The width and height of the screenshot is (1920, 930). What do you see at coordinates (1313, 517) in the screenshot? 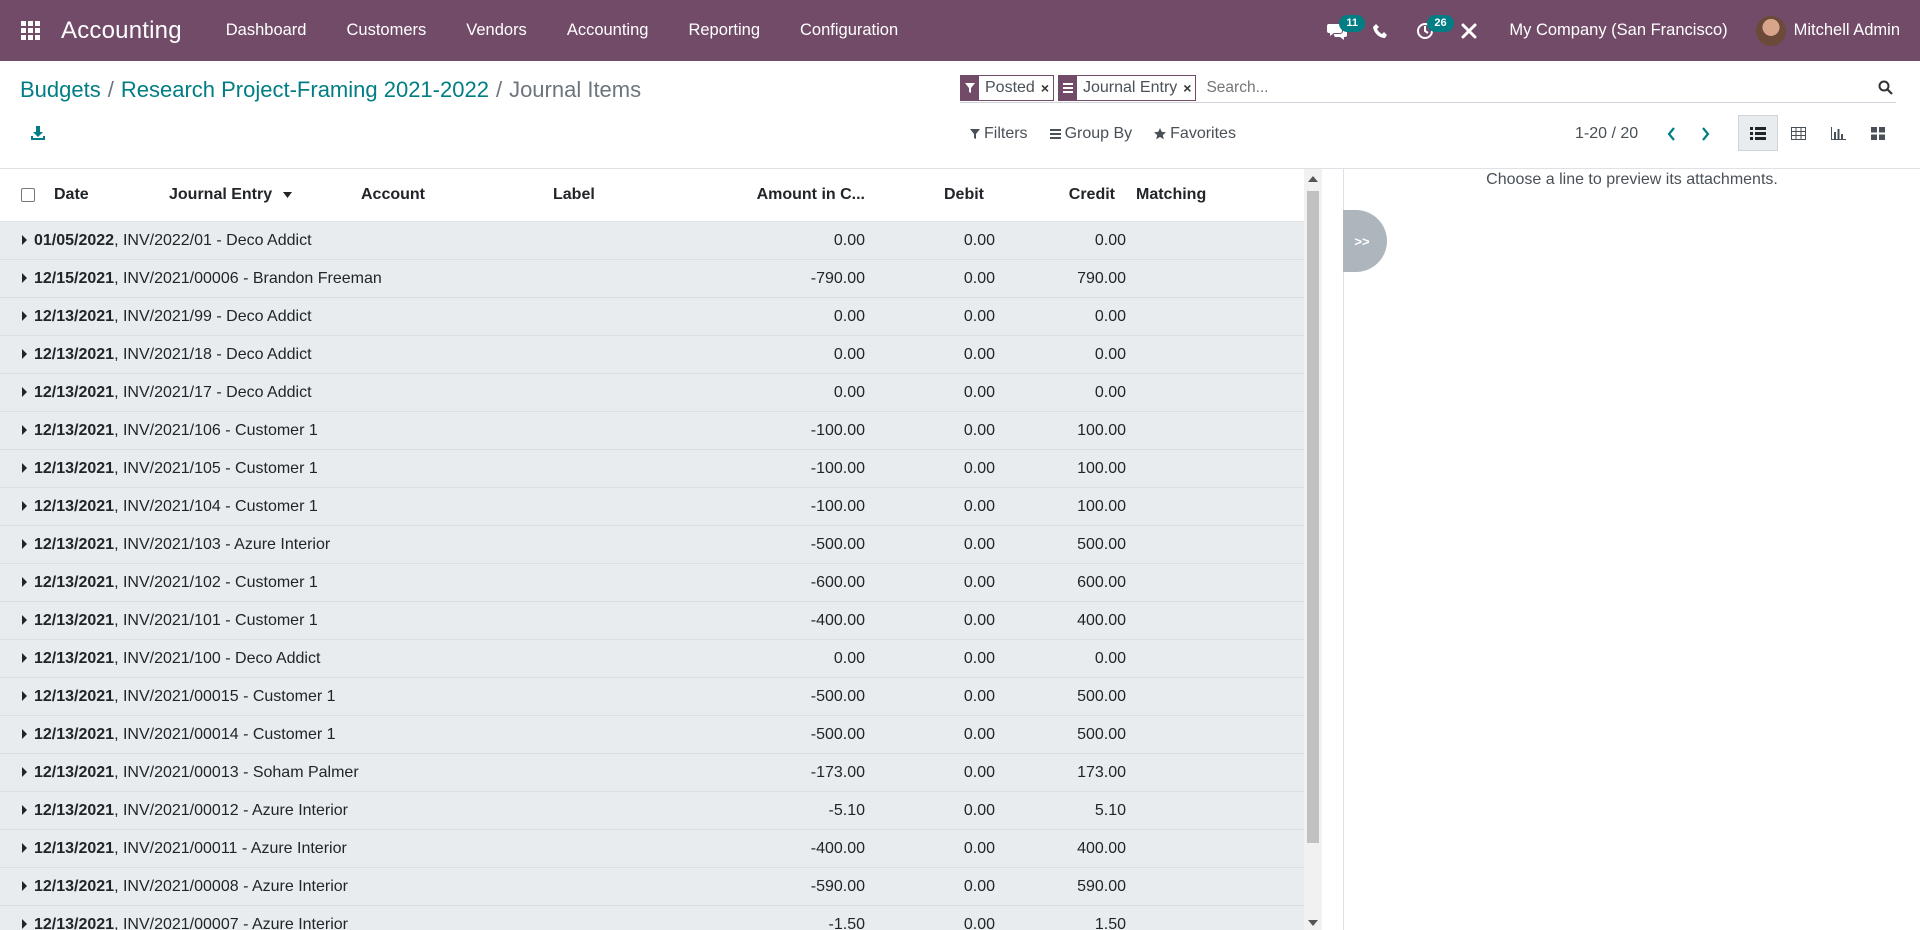
I see `scroll-thumb` at bounding box center [1313, 517].